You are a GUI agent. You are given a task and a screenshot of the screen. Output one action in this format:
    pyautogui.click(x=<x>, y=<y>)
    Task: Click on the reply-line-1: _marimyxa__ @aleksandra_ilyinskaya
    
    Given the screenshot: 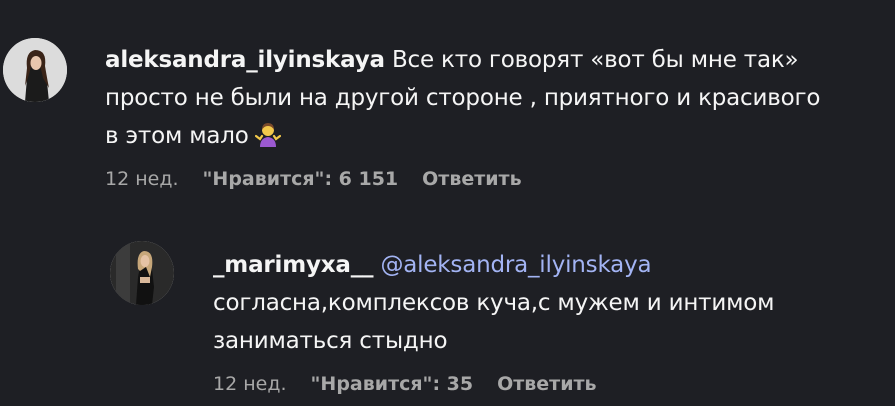 What is the action you would take?
    pyautogui.click(x=548, y=265)
    